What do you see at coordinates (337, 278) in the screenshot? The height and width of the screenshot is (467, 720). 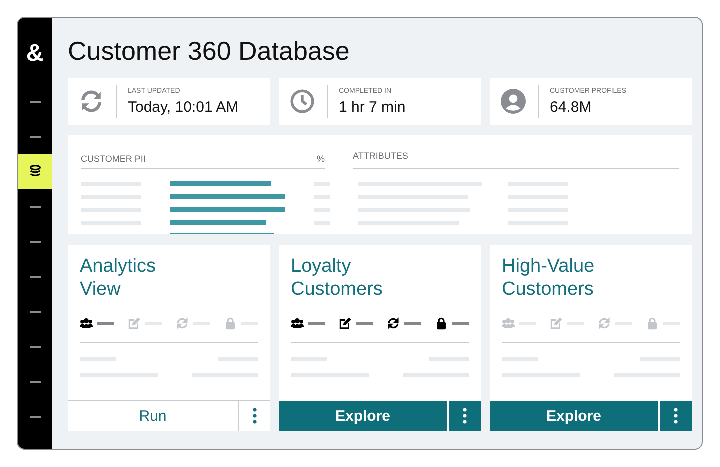 I see `card-title: Loyalty Customers` at bounding box center [337, 278].